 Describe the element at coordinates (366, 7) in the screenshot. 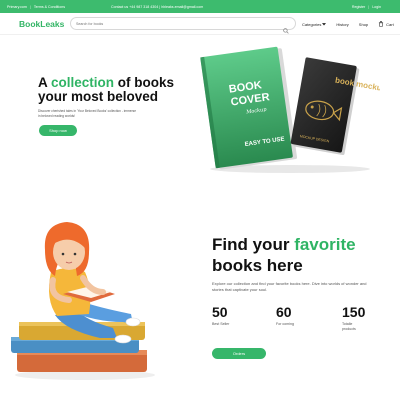

I see `auth-links: Register | Login` at that location.